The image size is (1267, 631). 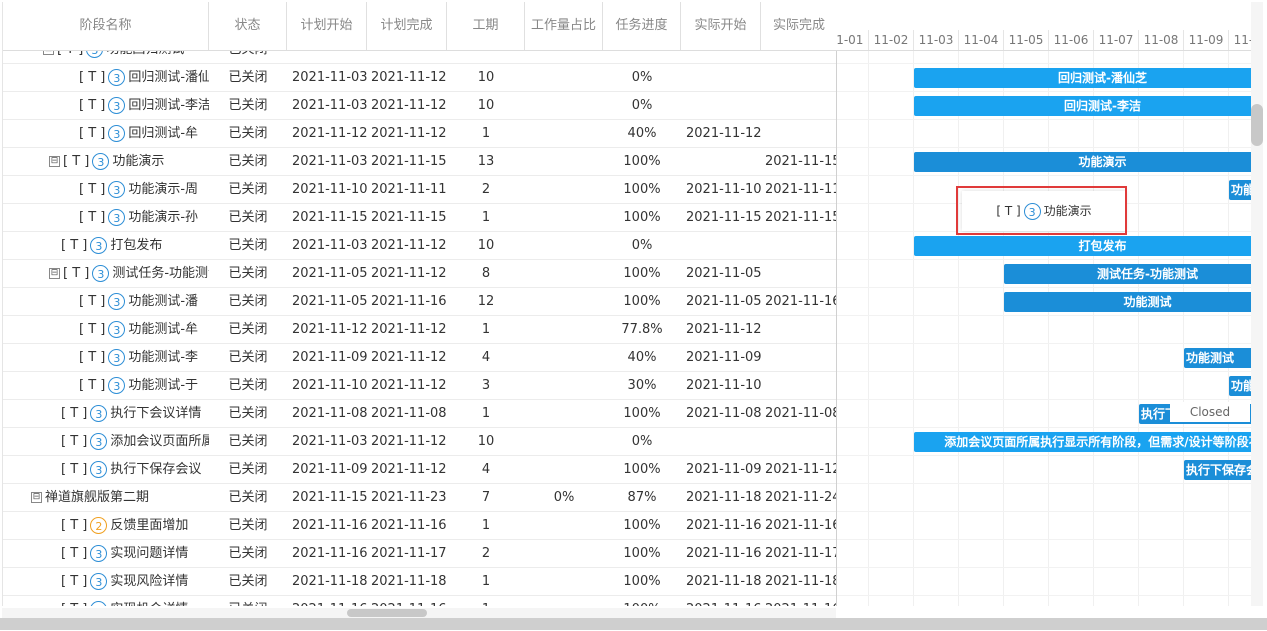 What do you see at coordinates (1127, 274) in the screenshot?
I see `gantt-bar: 测试任务-功能测试` at bounding box center [1127, 274].